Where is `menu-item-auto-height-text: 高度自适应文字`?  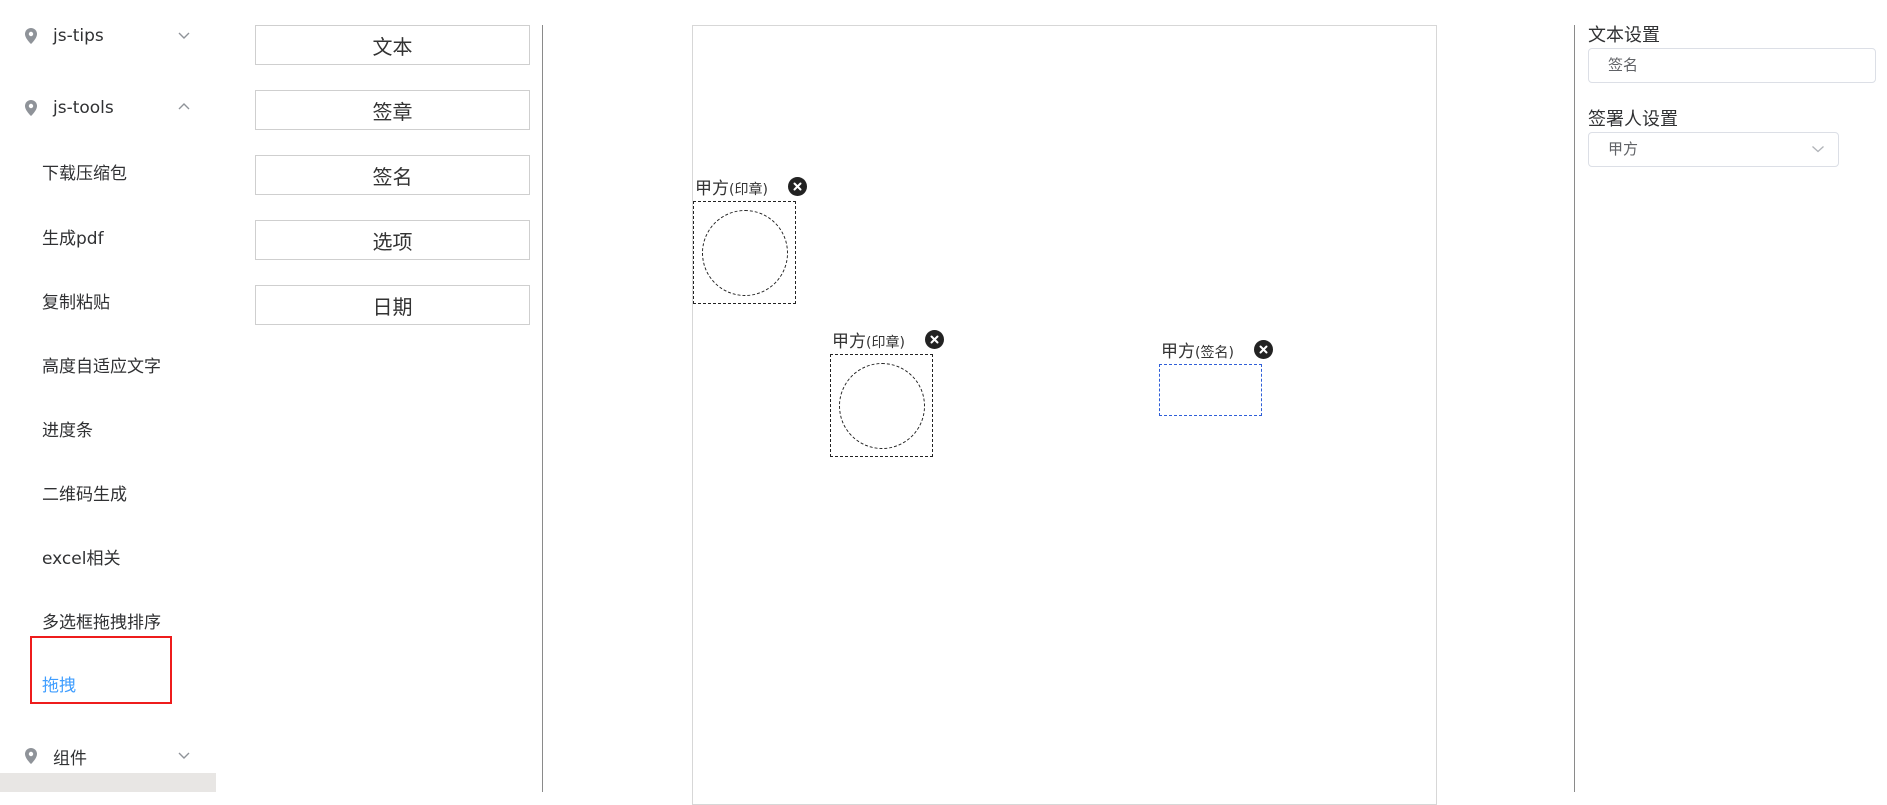
menu-item-auto-height-text: 高度自适应文字 is located at coordinates (101, 367).